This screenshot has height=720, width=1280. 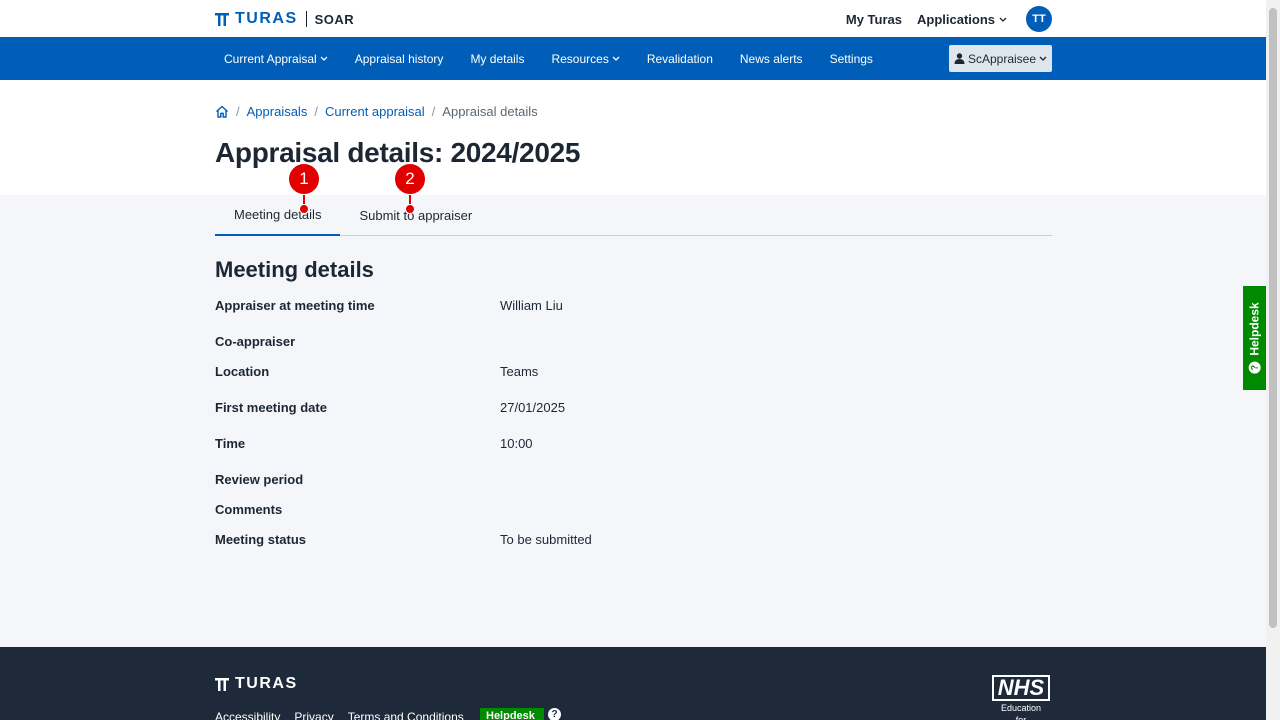 I want to click on tab-submit-to-appraiser: Submit to appraiser, so click(x=415, y=215).